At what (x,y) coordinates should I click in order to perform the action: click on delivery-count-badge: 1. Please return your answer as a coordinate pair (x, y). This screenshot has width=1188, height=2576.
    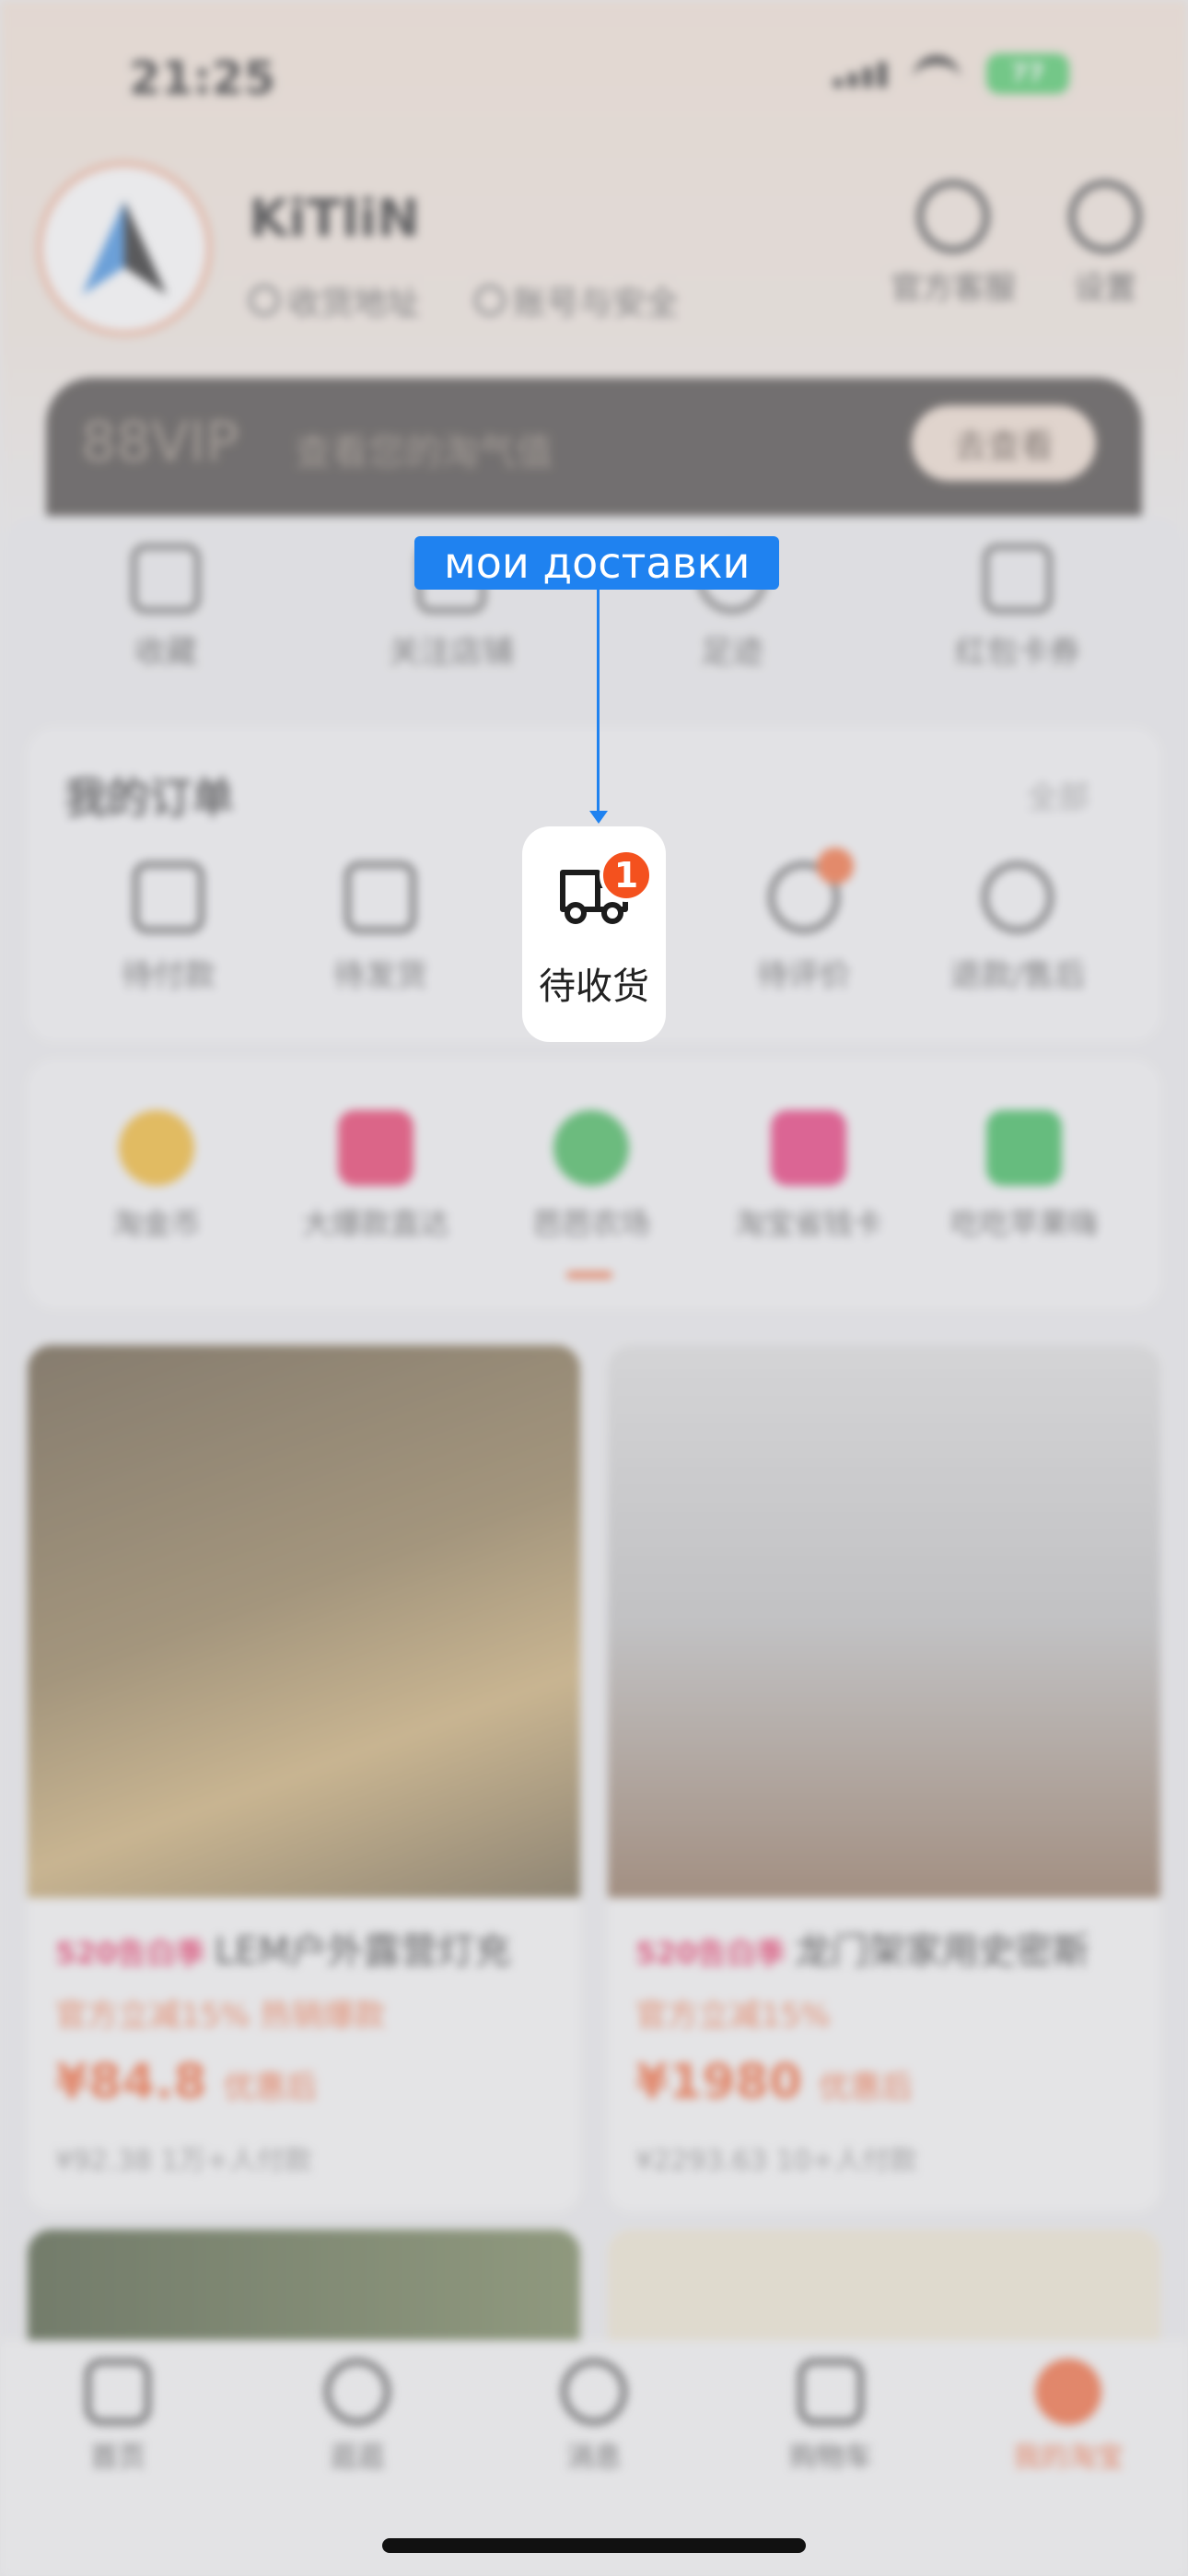
    Looking at the image, I should click on (626, 875).